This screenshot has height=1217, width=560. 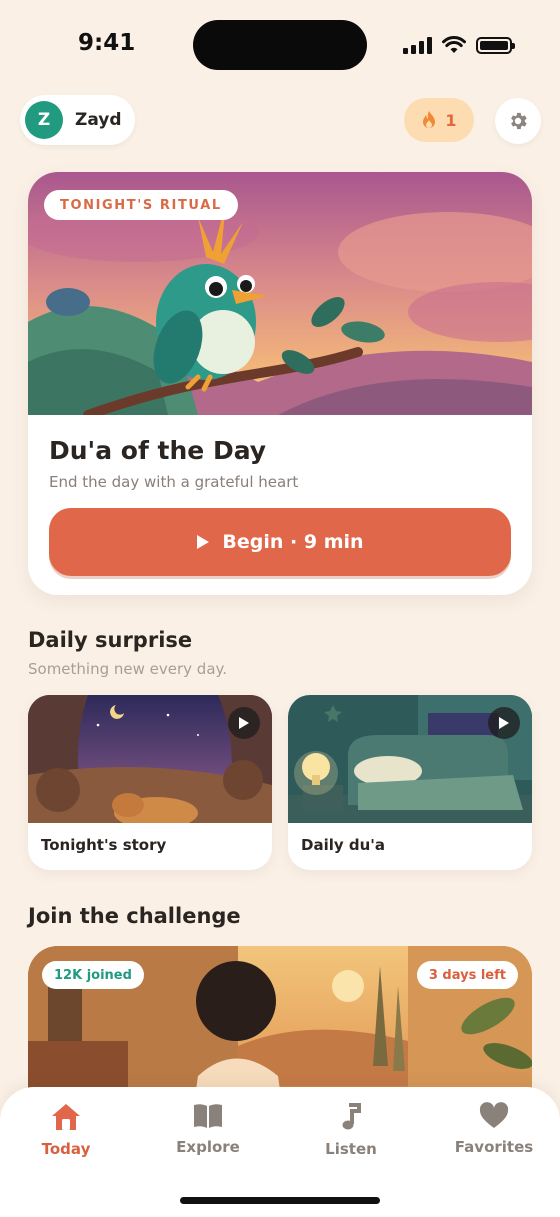 What do you see at coordinates (44, 120) in the screenshot?
I see `avatar: Z` at bounding box center [44, 120].